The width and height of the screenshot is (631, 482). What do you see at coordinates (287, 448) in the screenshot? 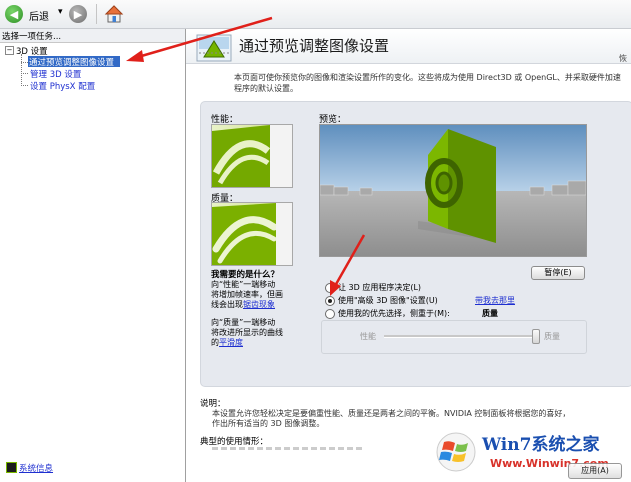
I see `typical-usage-text-cutoff` at bounding box center [287, 448].